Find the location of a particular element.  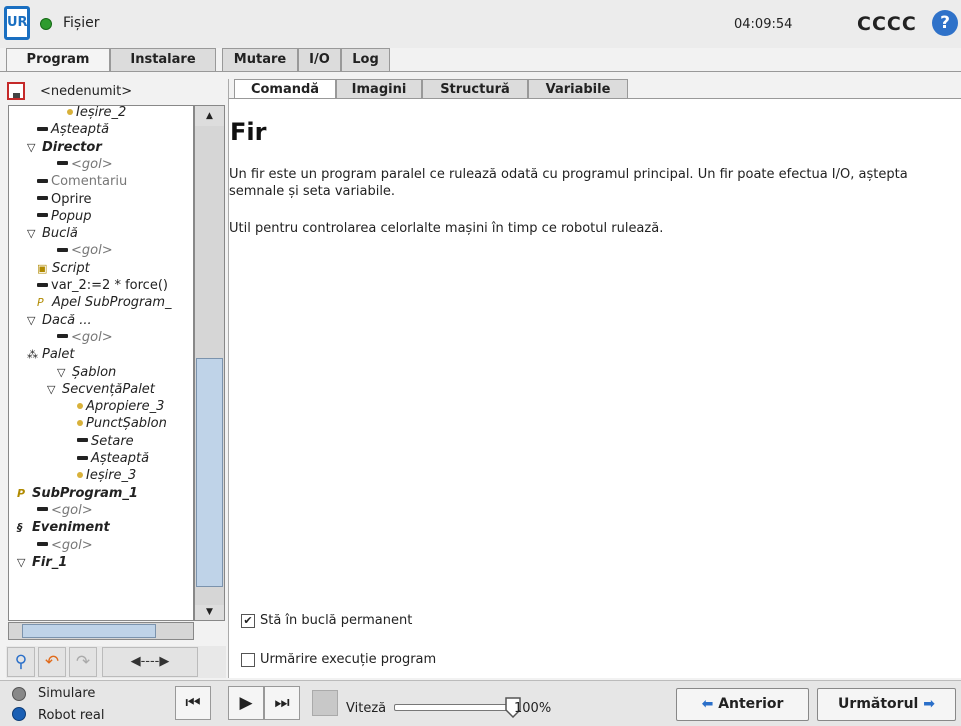

tree-node: § Eveniment is located at coordinates (63, 527).